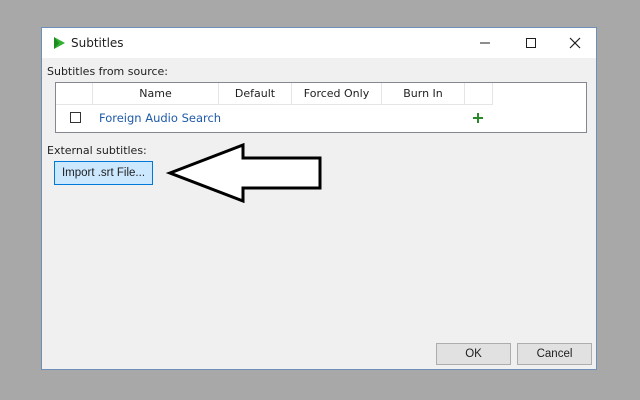  I want to click on row-name: Foreign Audio Search, so click(160, 118).